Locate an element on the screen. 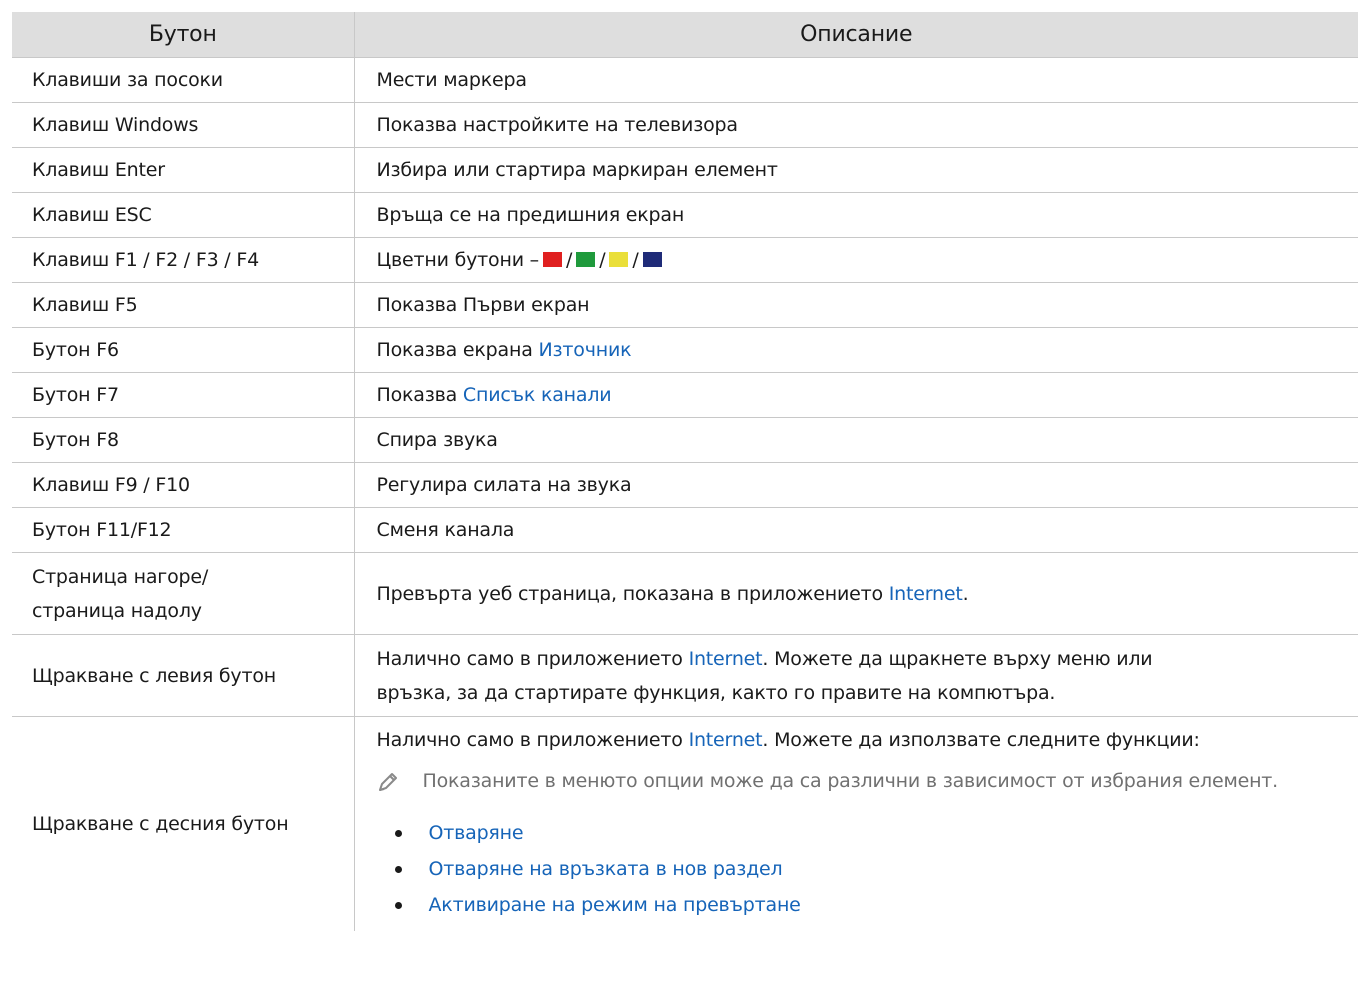 The image size is (1358, 994). desc-cell: Мести маркера is located at coordinates (855, 80).